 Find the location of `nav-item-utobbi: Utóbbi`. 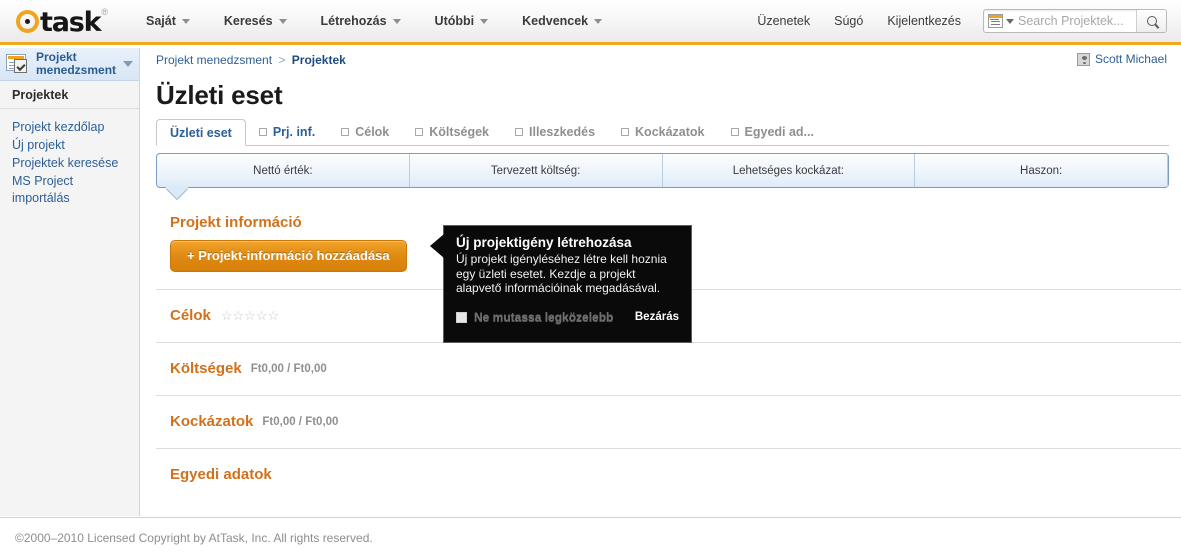

nav-item-utobbi: Utóbbi is located at coordinates (462, 21).